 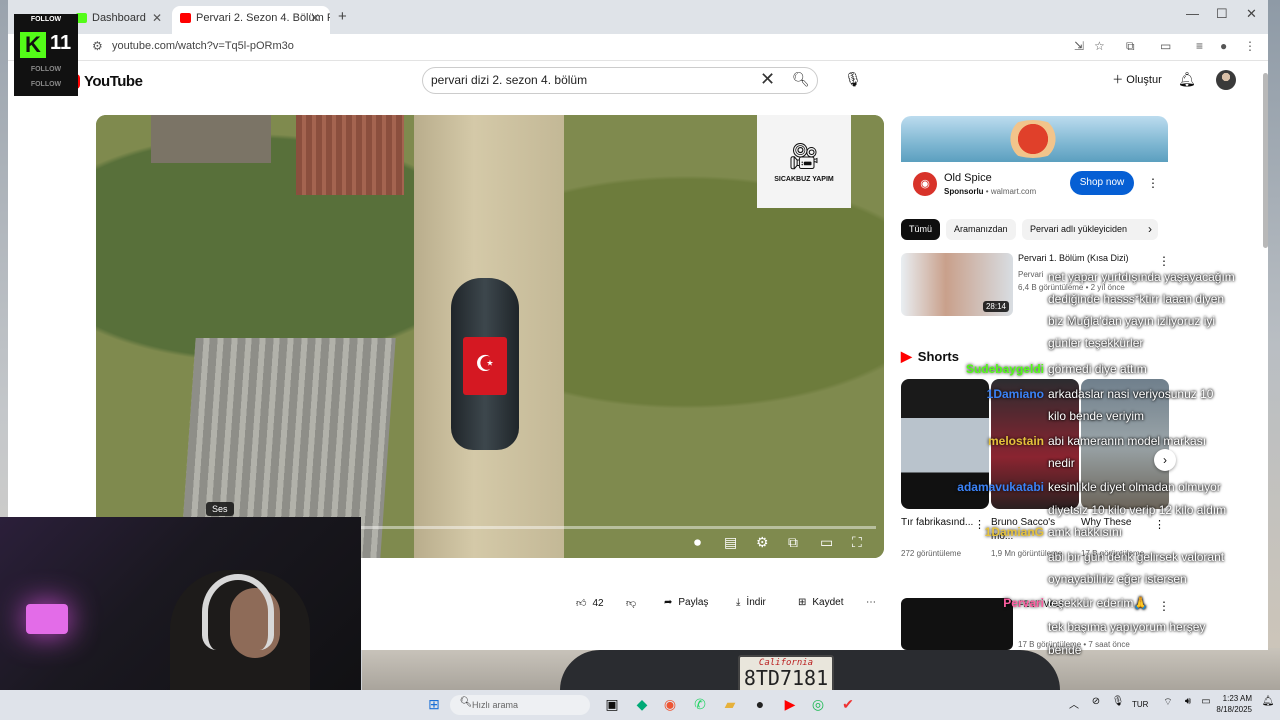 I want to click on sidebar-icon: ▭, so click(x=1165, y=46).